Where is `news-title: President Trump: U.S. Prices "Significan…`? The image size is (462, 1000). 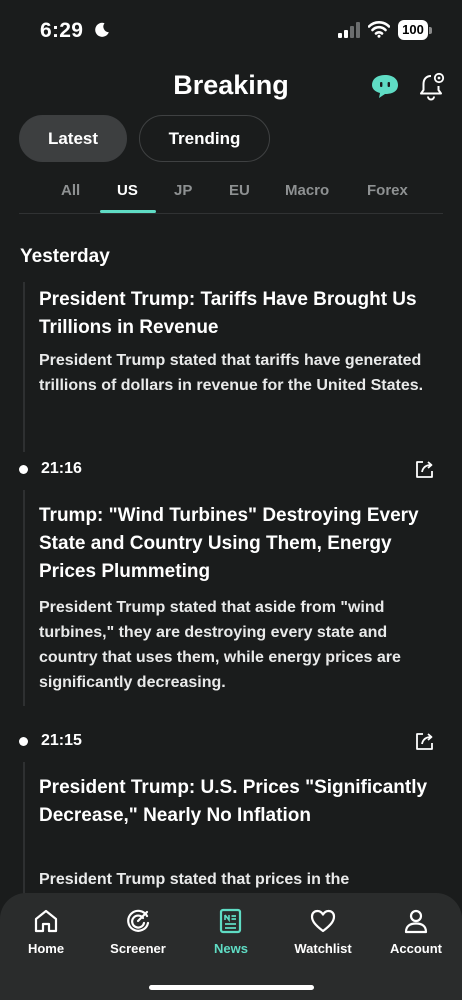 news-title: President Trump: U.S. Prices "Significan… is located at coordinates (239, 802).